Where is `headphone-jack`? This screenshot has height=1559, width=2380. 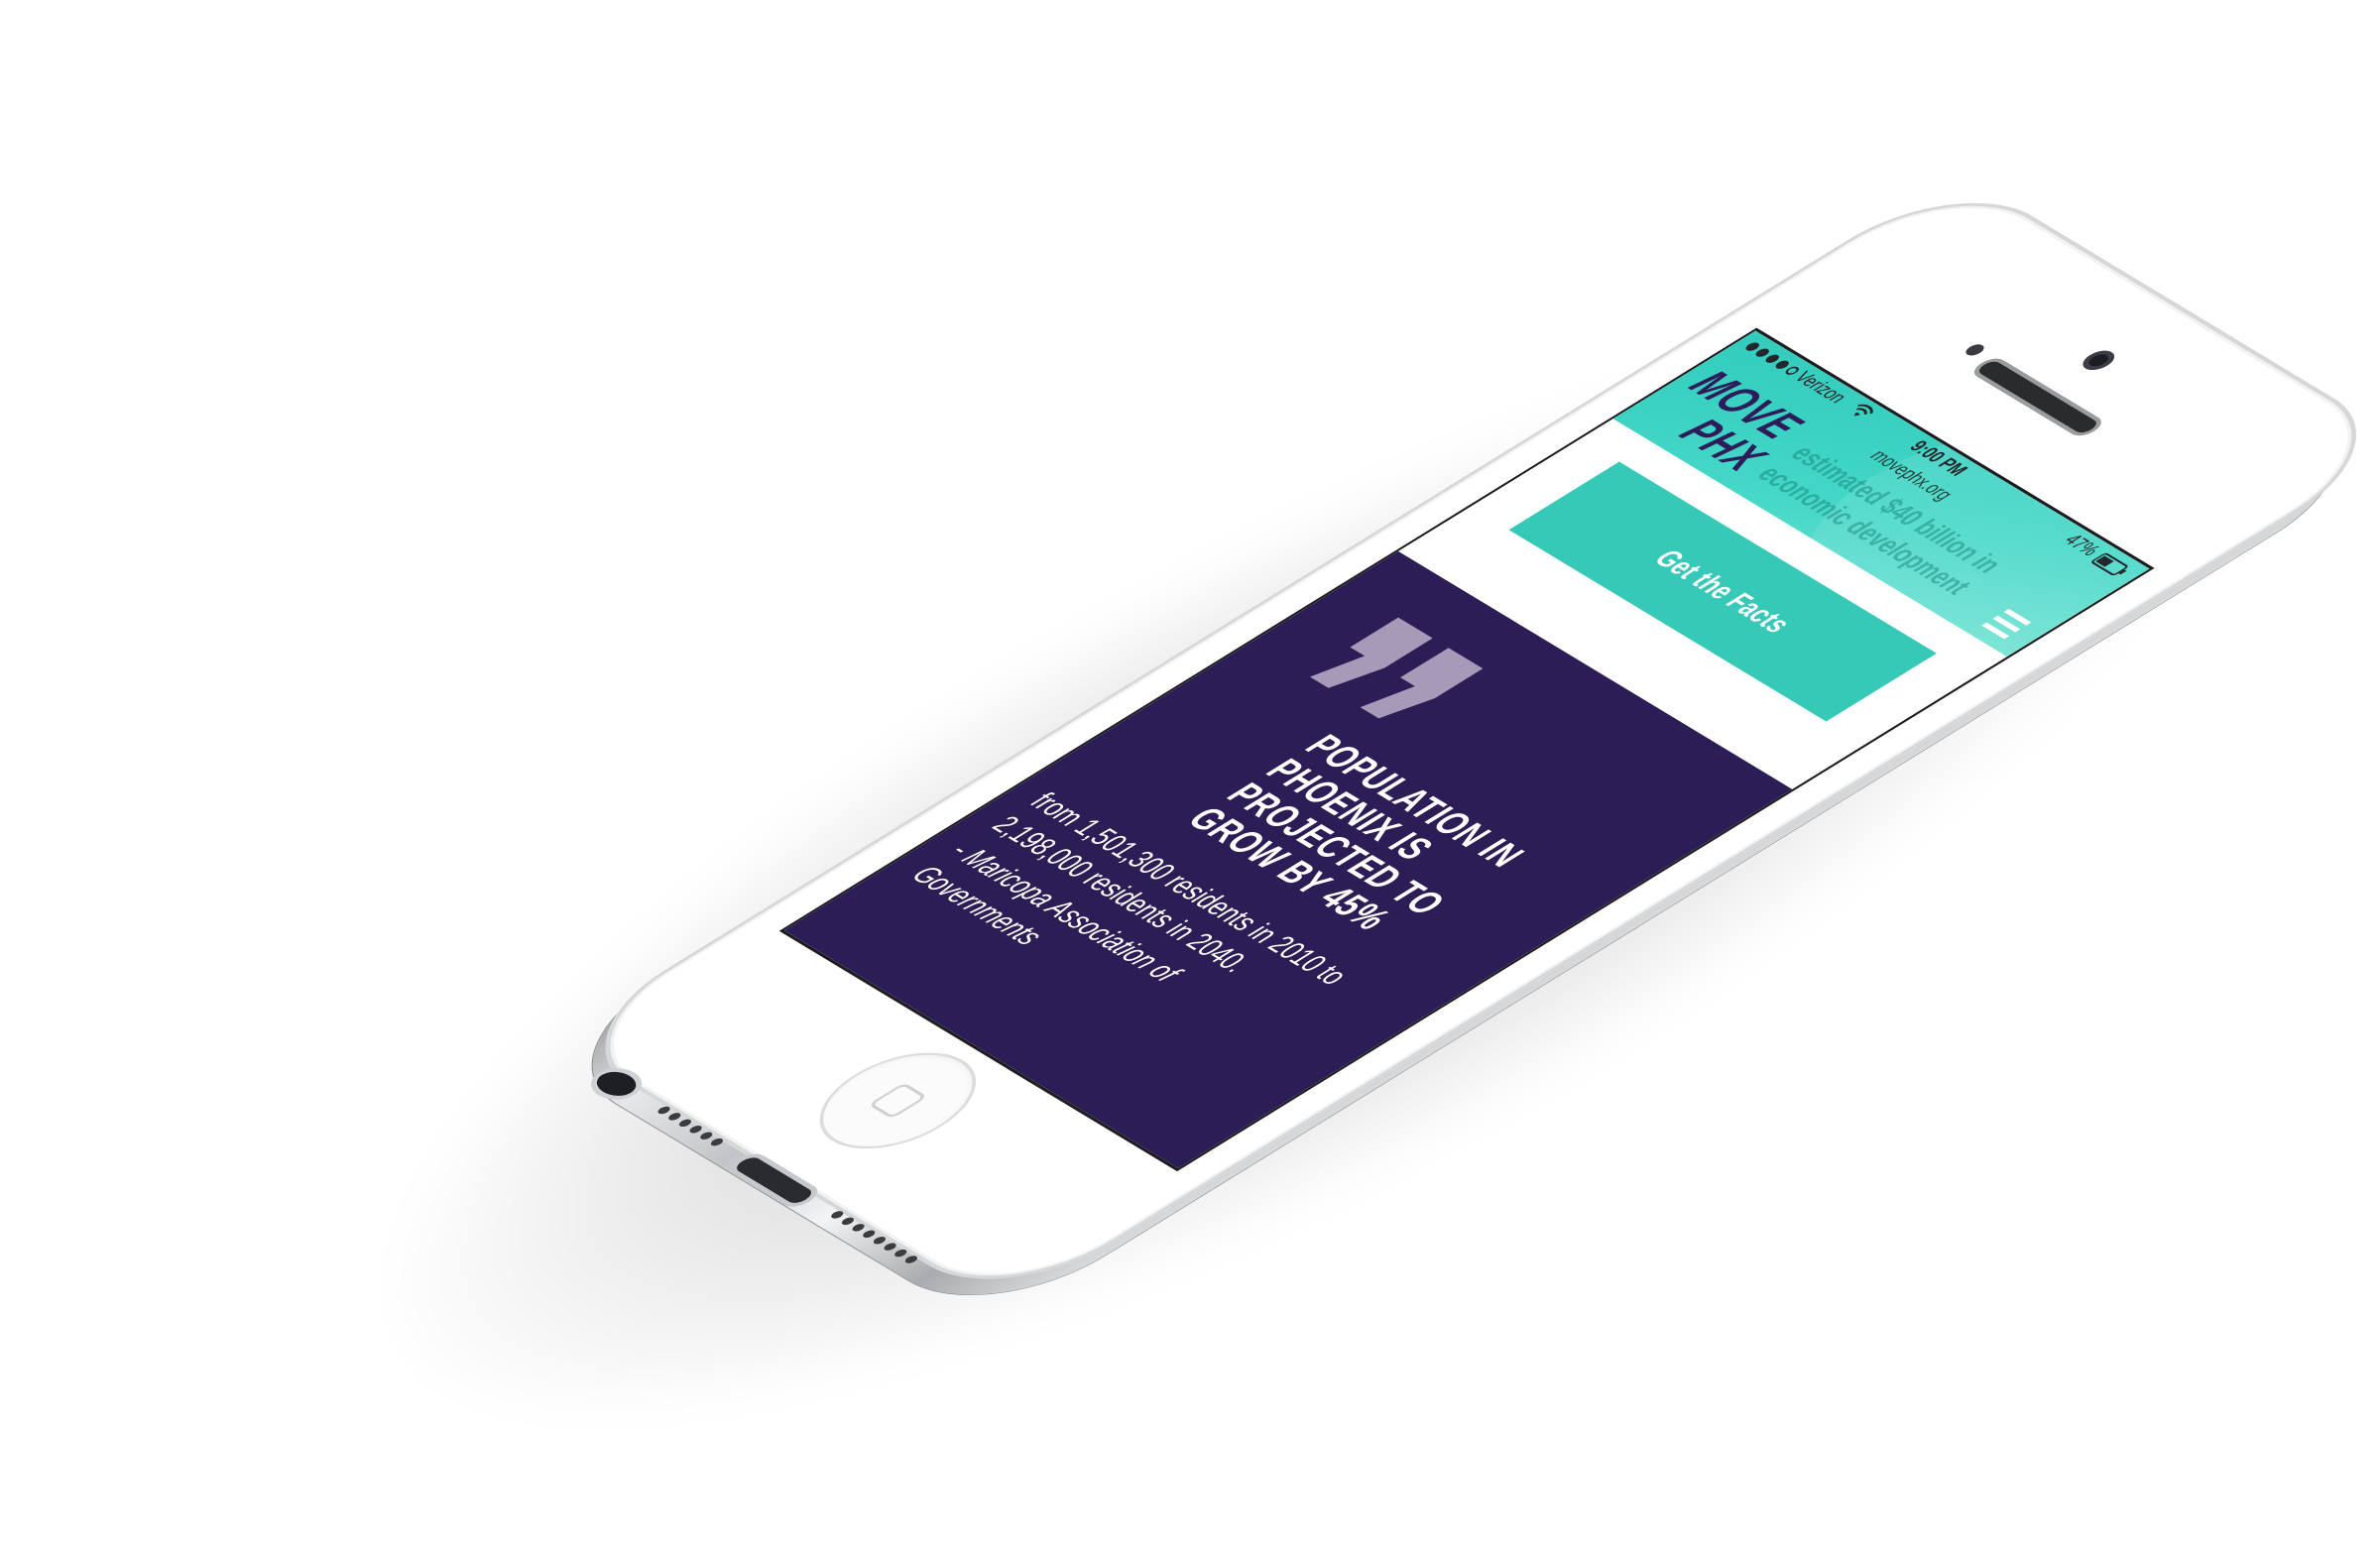 headphone-jack is located at coordinates (616, 1084).